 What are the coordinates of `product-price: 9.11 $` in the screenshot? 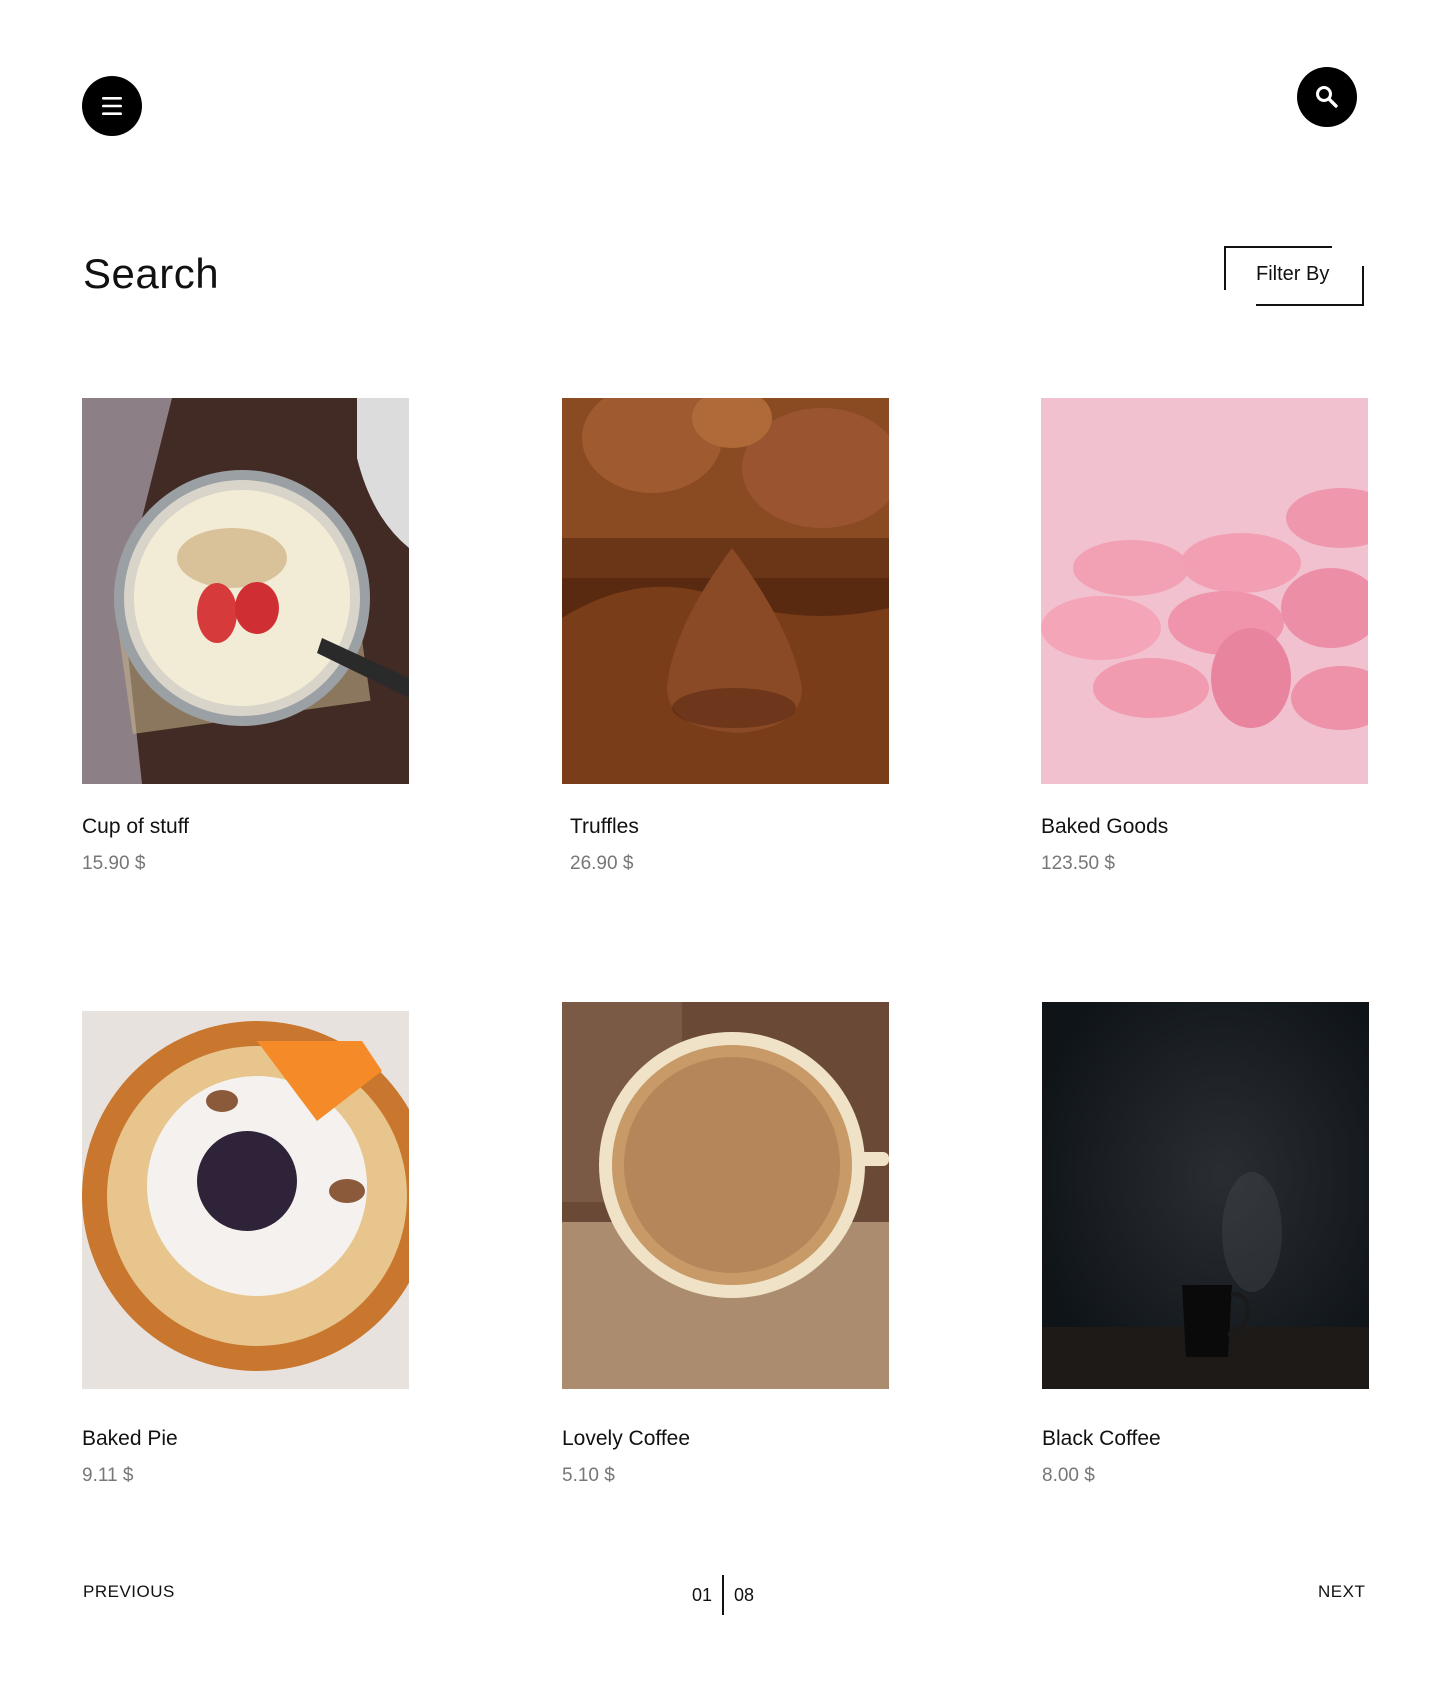 It's located at (108, 1475).